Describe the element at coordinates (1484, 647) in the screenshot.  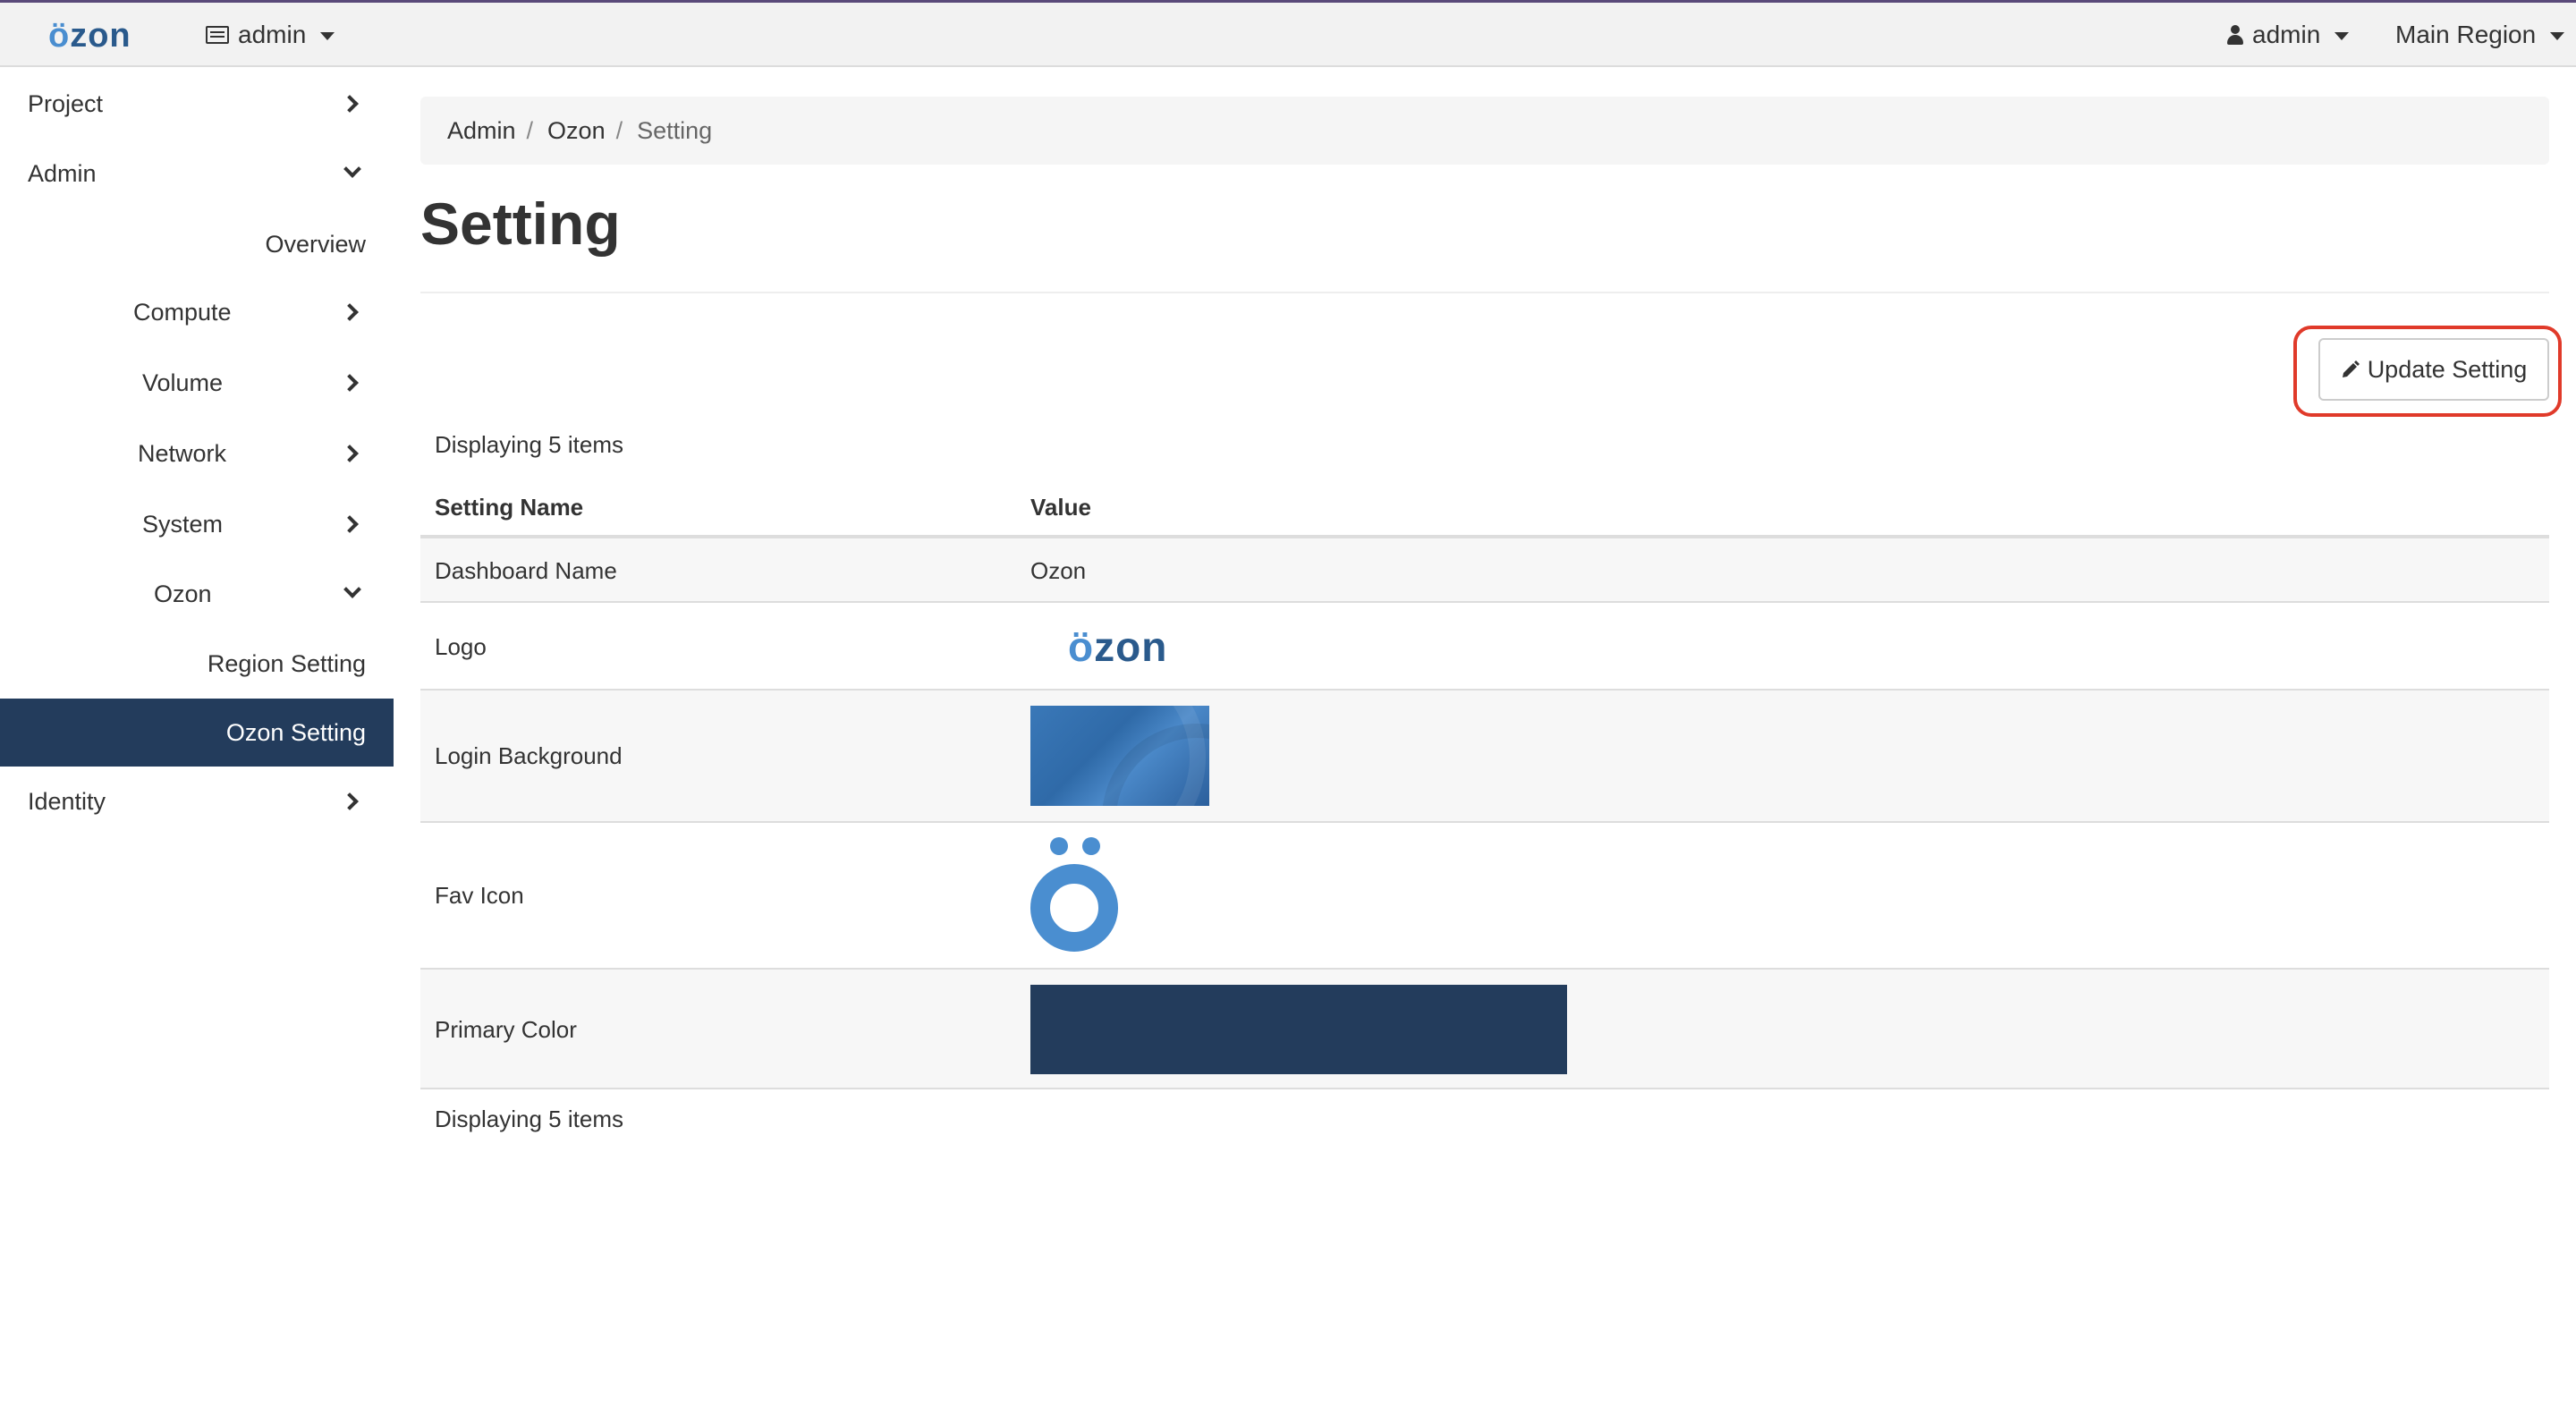
I see `table-row: Logo özon` at that location.